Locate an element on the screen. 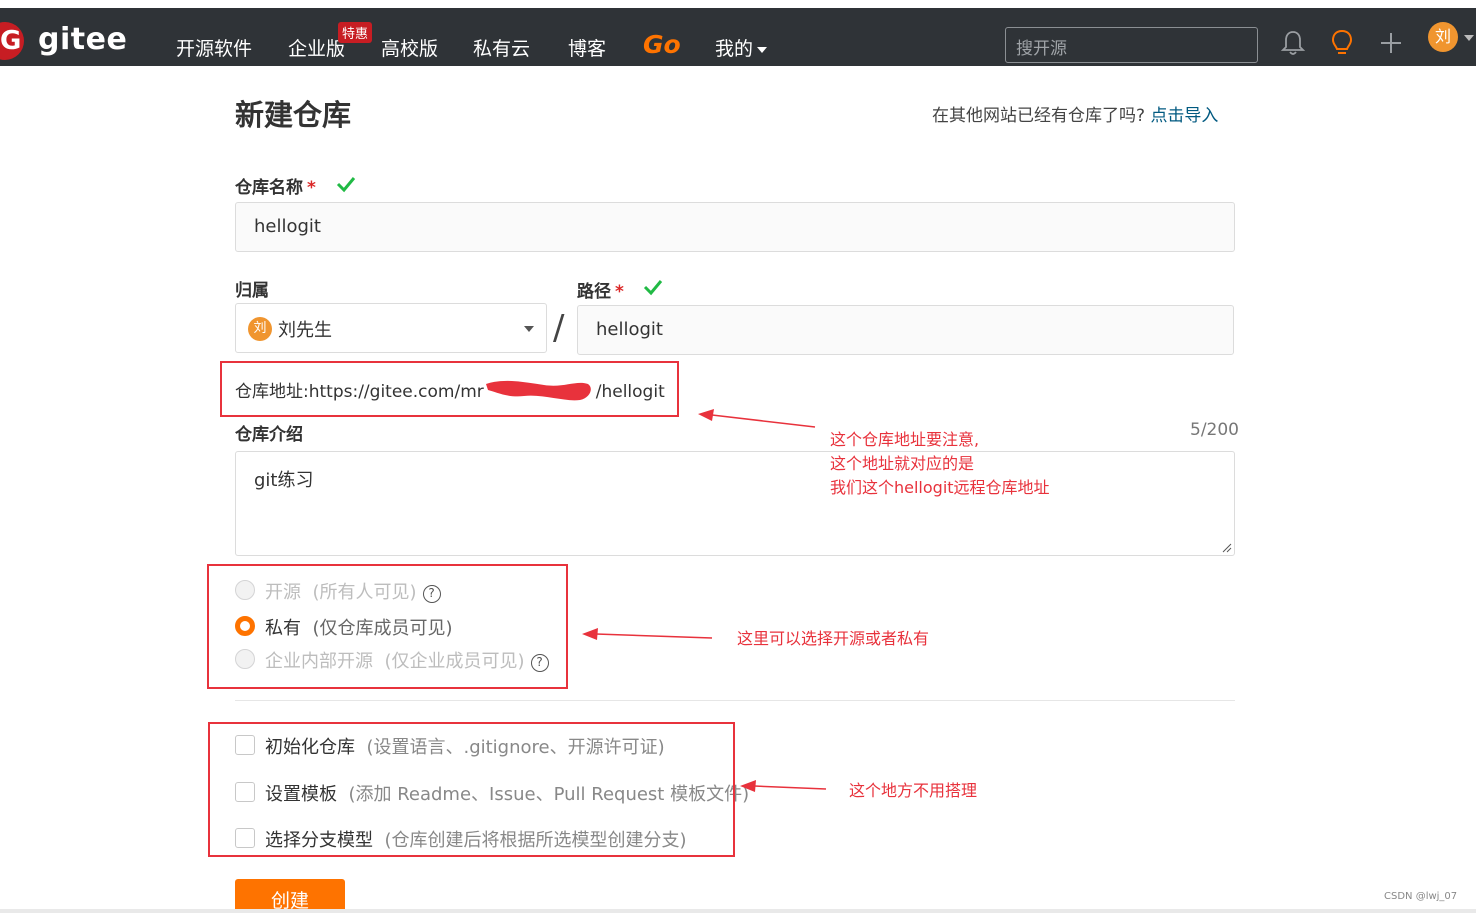 The width and height of the screenshot is (1476, 913). annotation-arrows is located at coordinates (704, 600).